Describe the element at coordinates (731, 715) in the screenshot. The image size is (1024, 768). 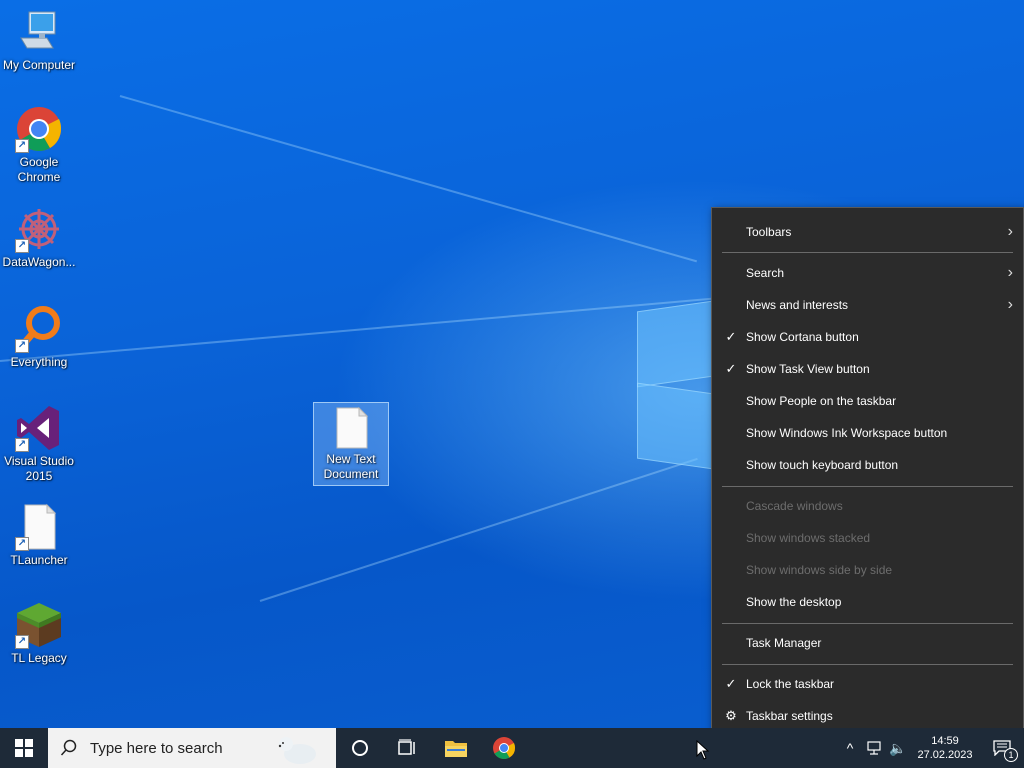
I see `gear-icon: ⚙` at that location.